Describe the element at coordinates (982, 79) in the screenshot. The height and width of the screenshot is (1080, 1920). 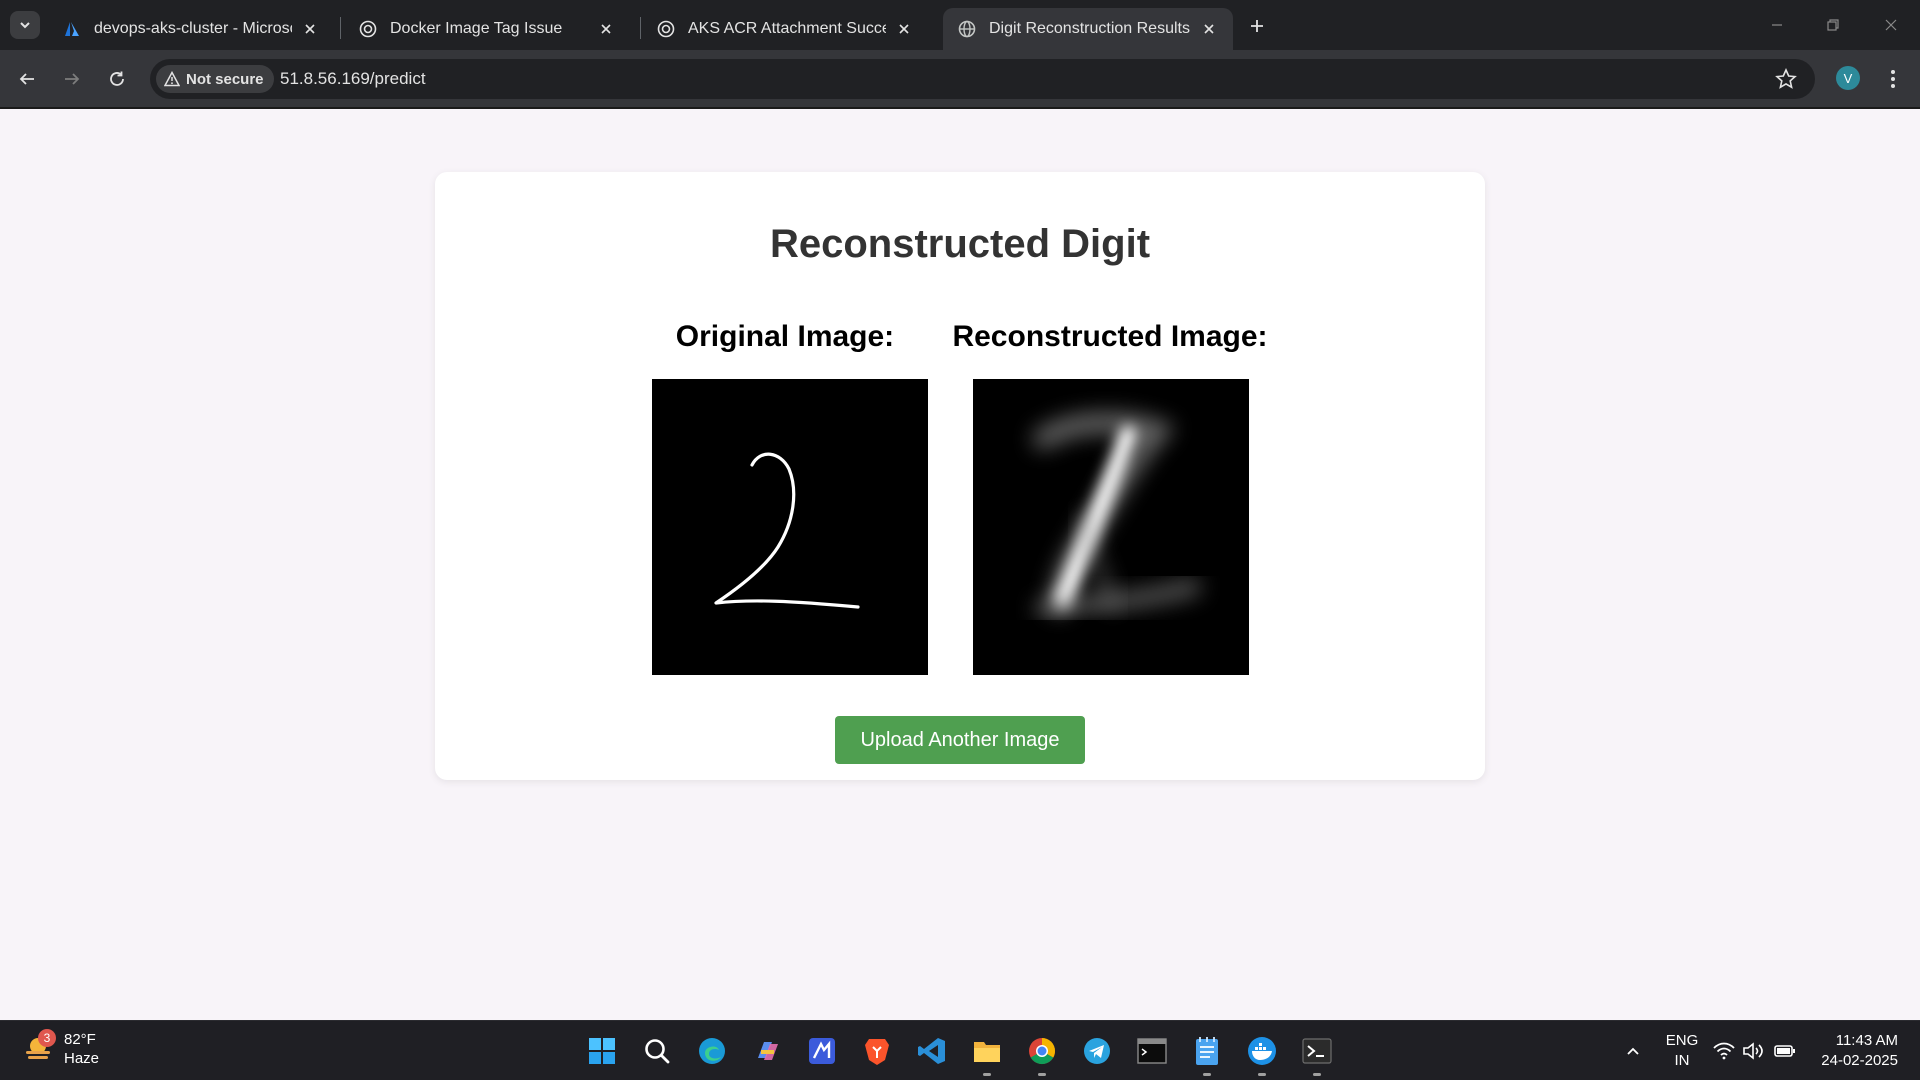
I see `address-bar: Not secure 51.8.56.169/predict` at that location.